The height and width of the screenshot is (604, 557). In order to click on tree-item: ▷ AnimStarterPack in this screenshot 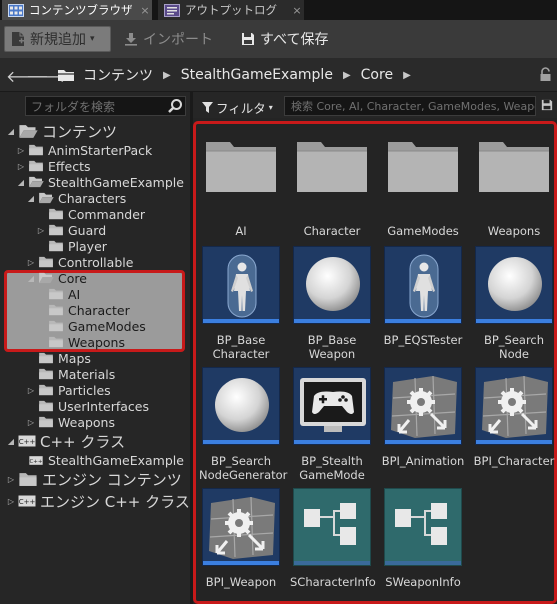, I will do `click(84, 150)`.